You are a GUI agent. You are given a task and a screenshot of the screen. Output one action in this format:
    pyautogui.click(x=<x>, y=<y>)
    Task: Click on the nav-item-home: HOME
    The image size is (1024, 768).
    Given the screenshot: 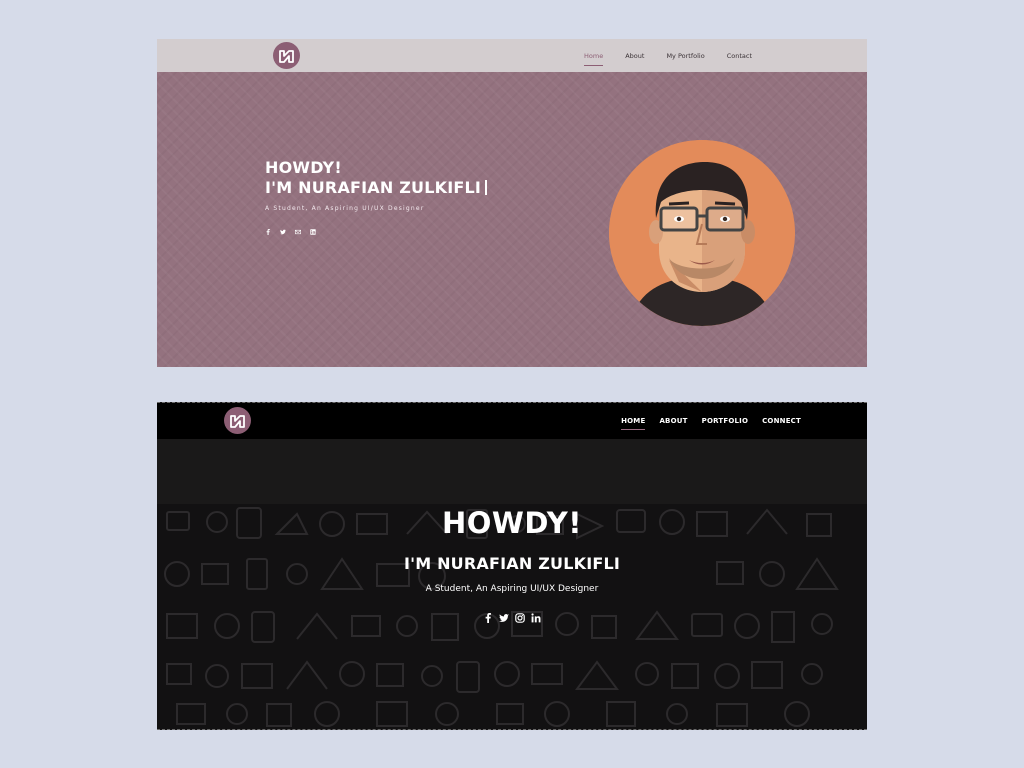 What is the action you would take?
    pyautogui.click(x=633, y=423)
    